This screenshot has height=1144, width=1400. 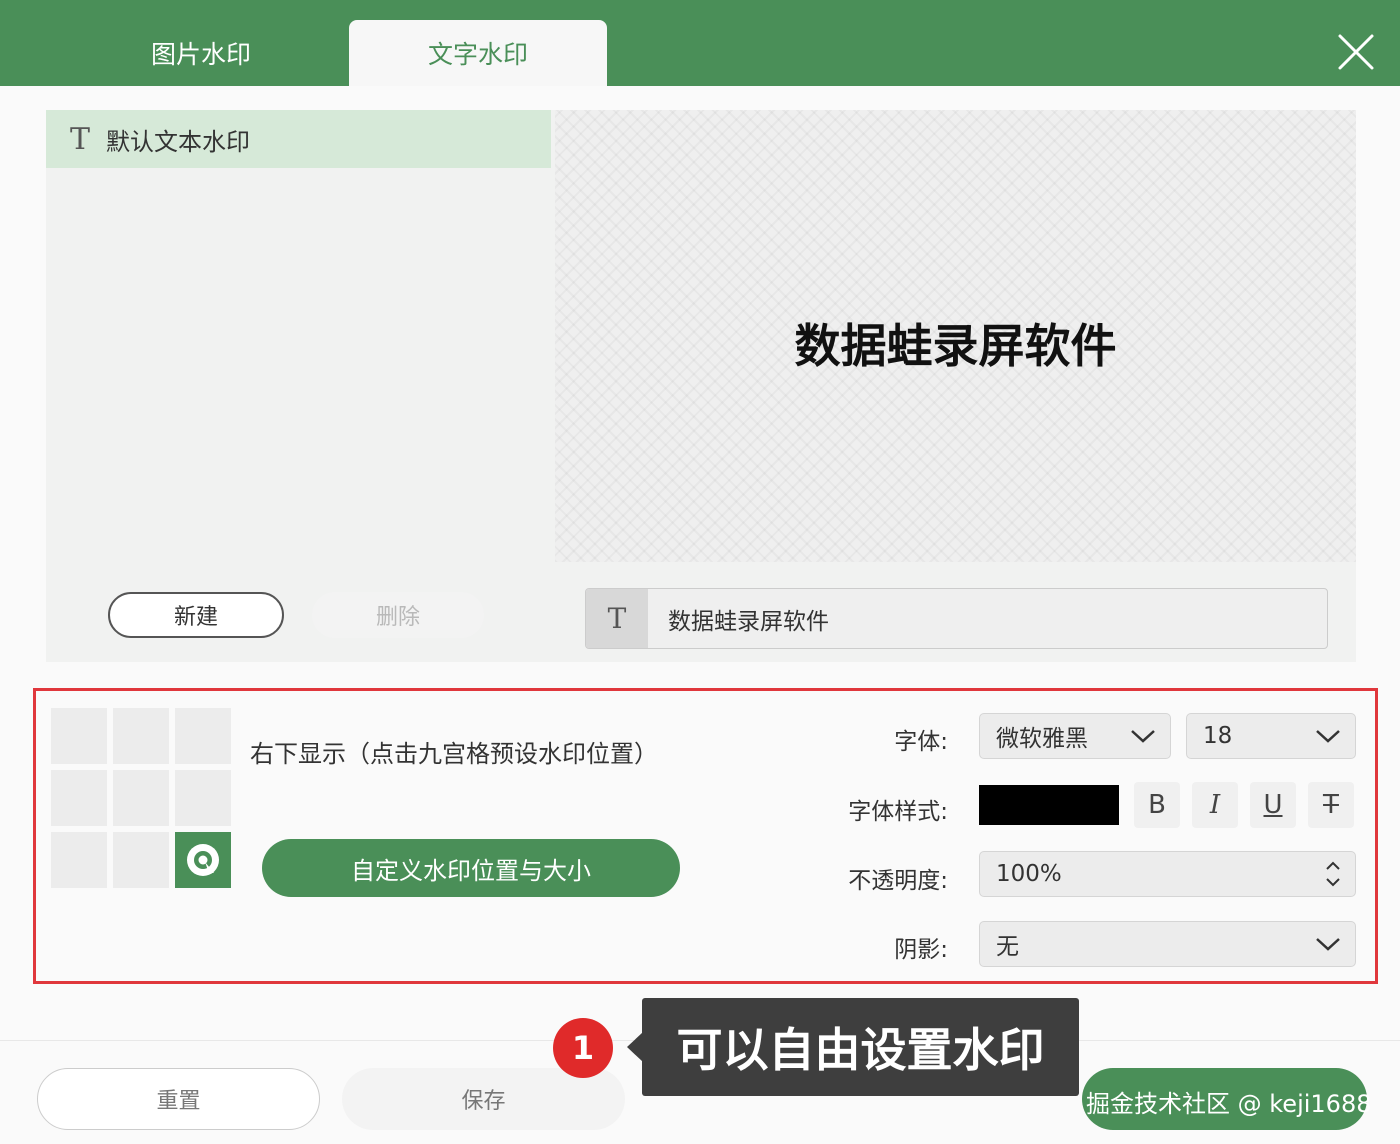 I want to click on grid-cell-top-left, so click(x=79, y=736).